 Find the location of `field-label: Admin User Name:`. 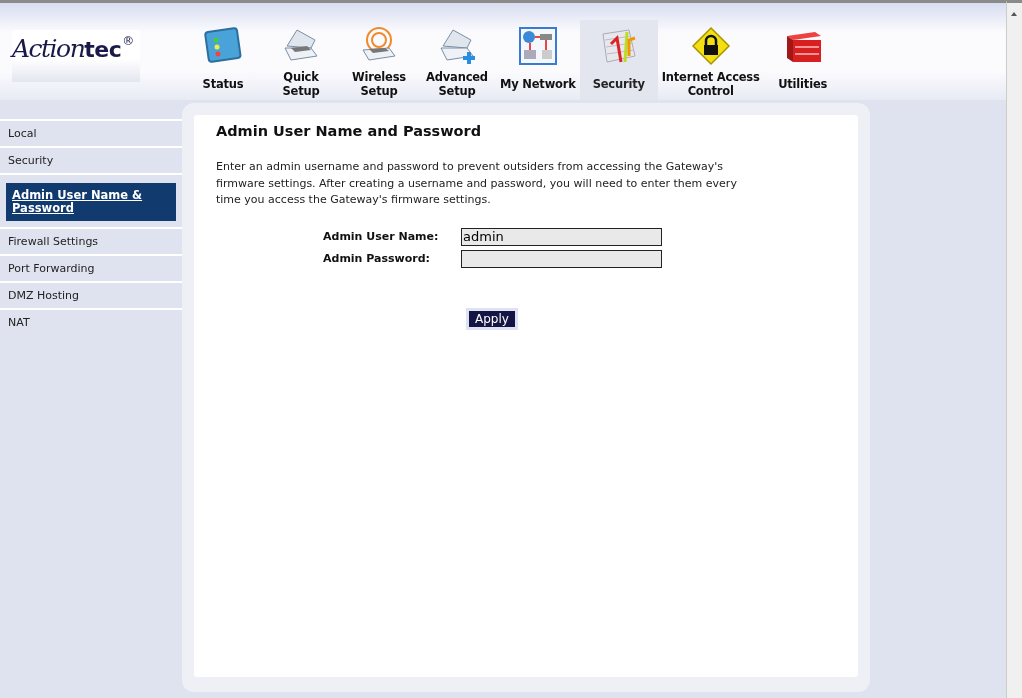

field-label: Admin User Name: is located at coordinates (381, 236).